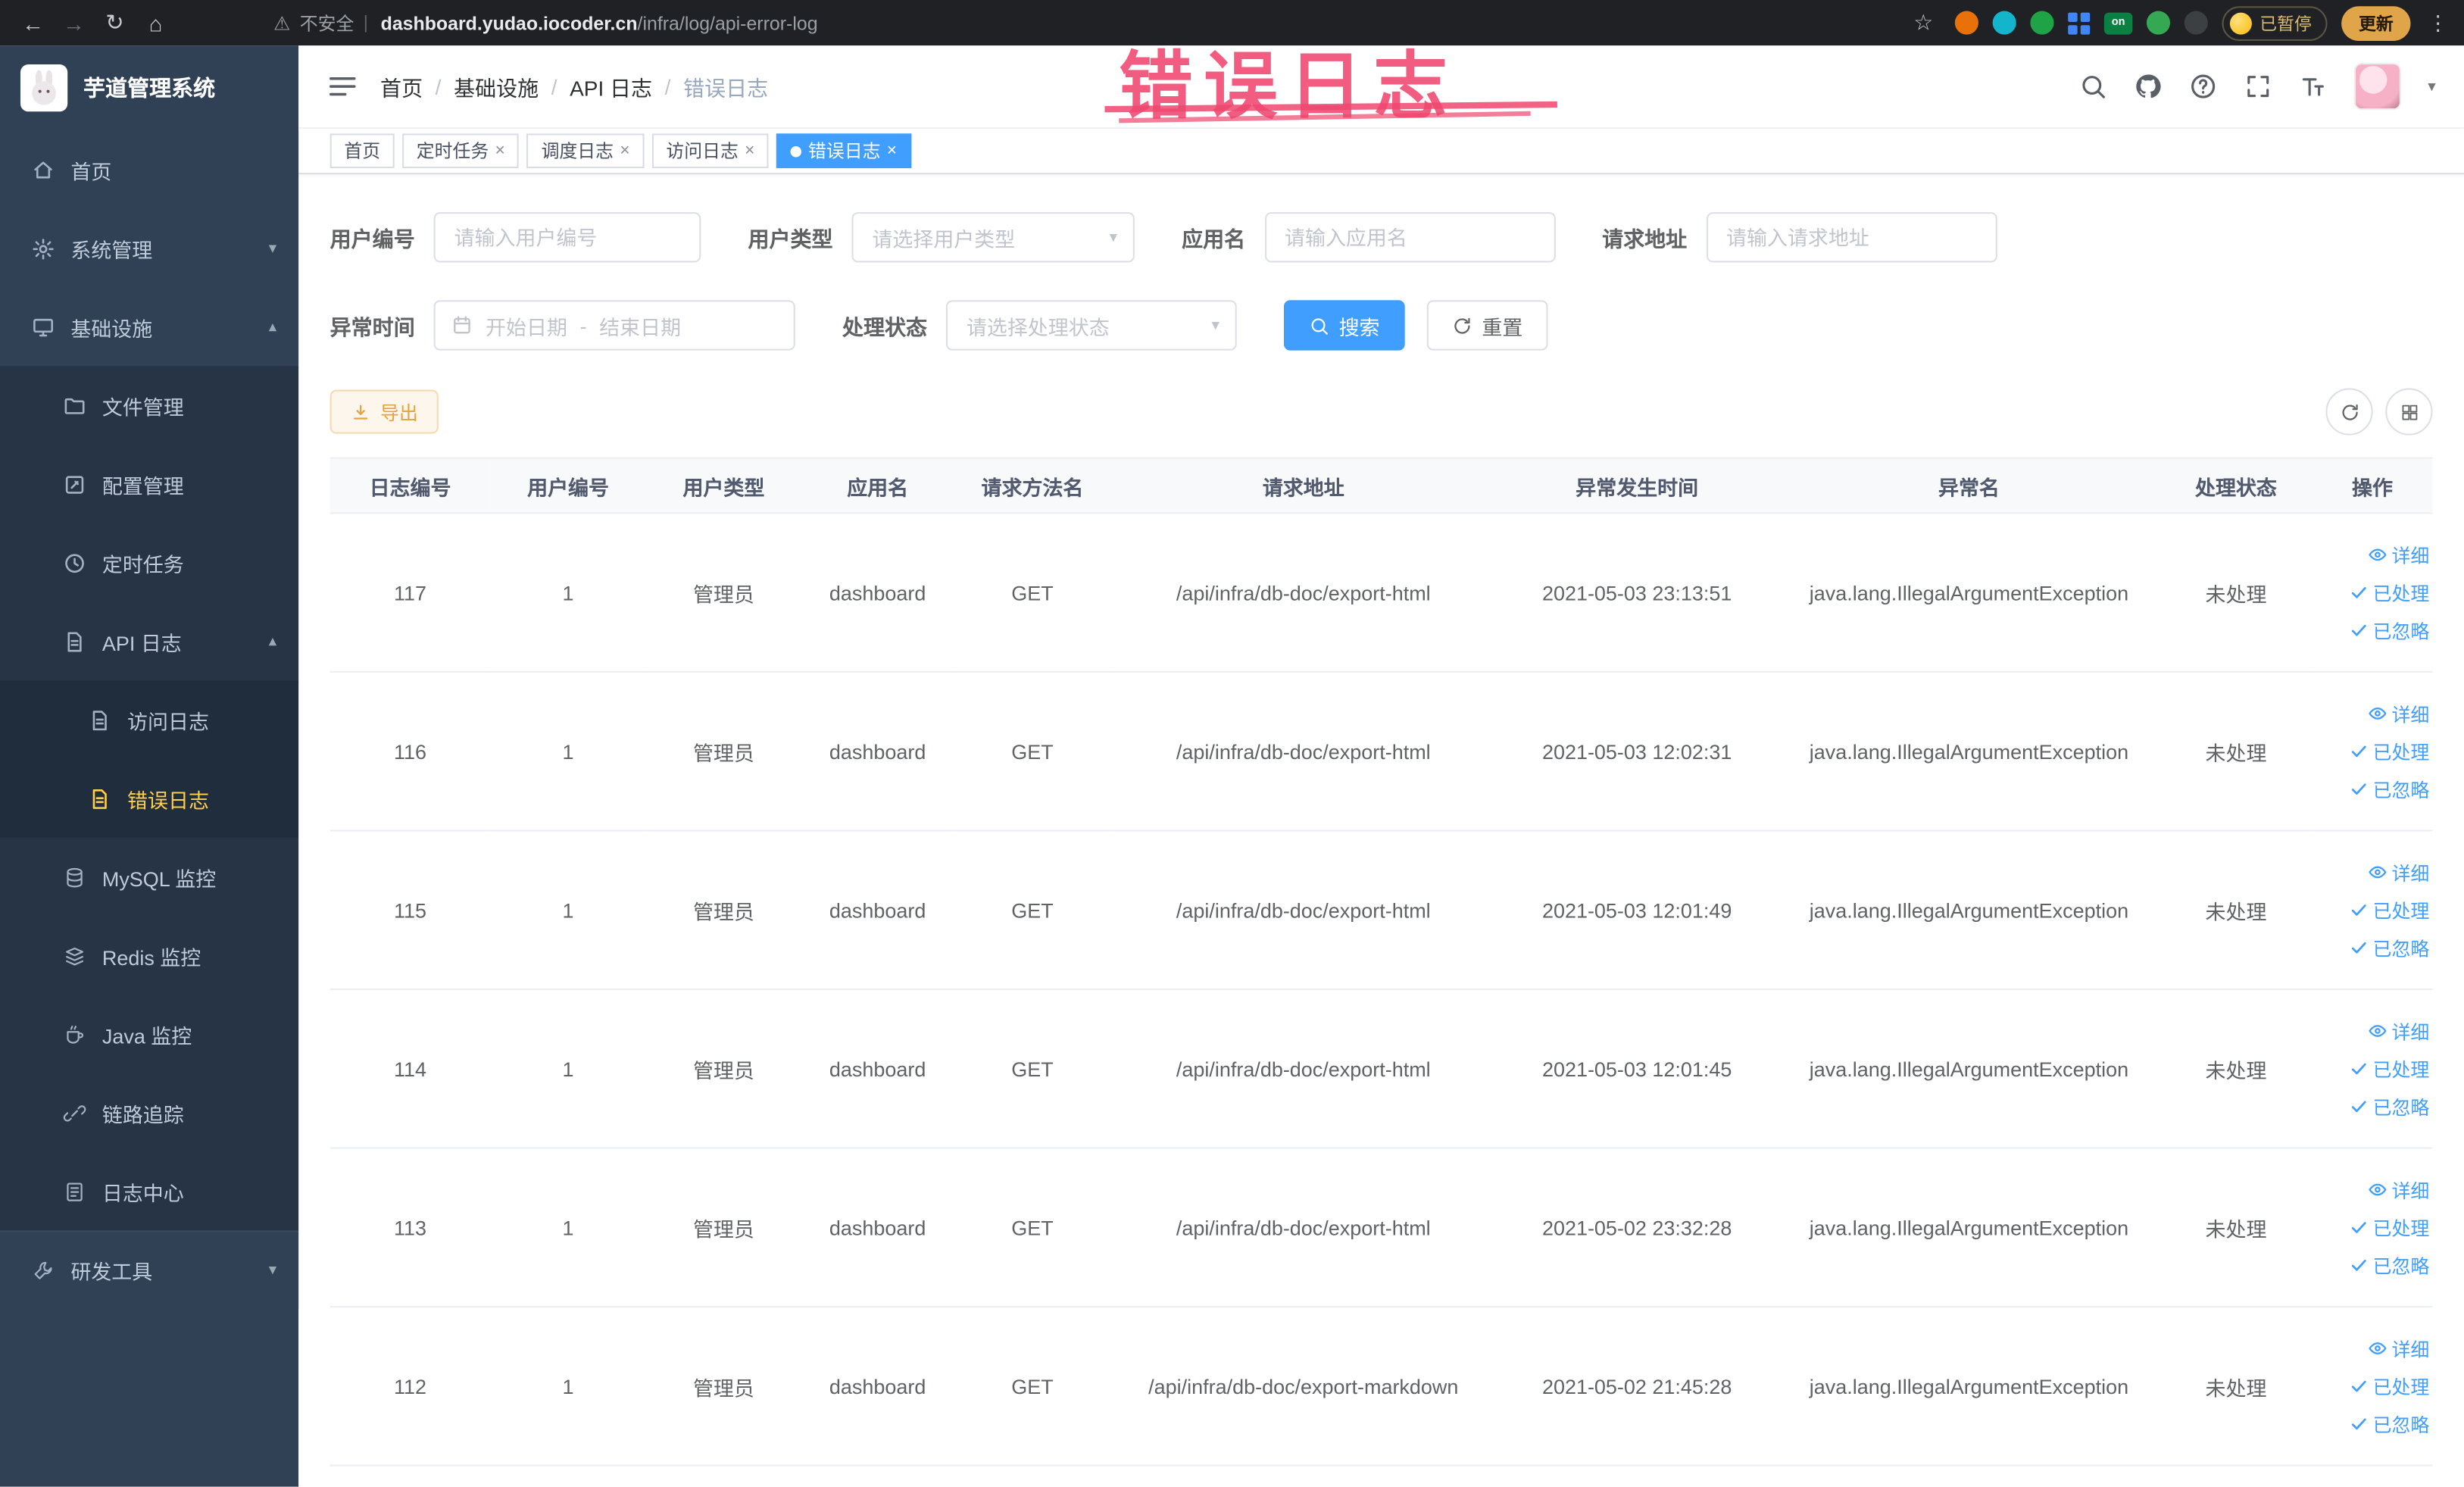 This screenshot has width=2464, height=1487. Describe the element at coordinates (99, 798) in the screenshot. I see `doc-icon` at that location.